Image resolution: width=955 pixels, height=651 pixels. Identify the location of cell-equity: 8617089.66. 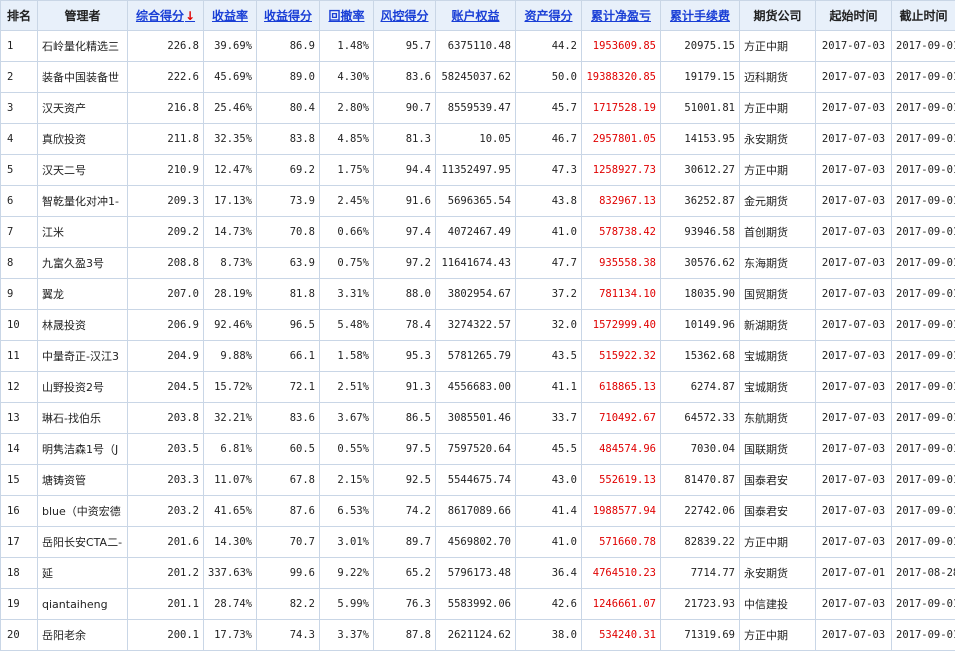
(476, 511).